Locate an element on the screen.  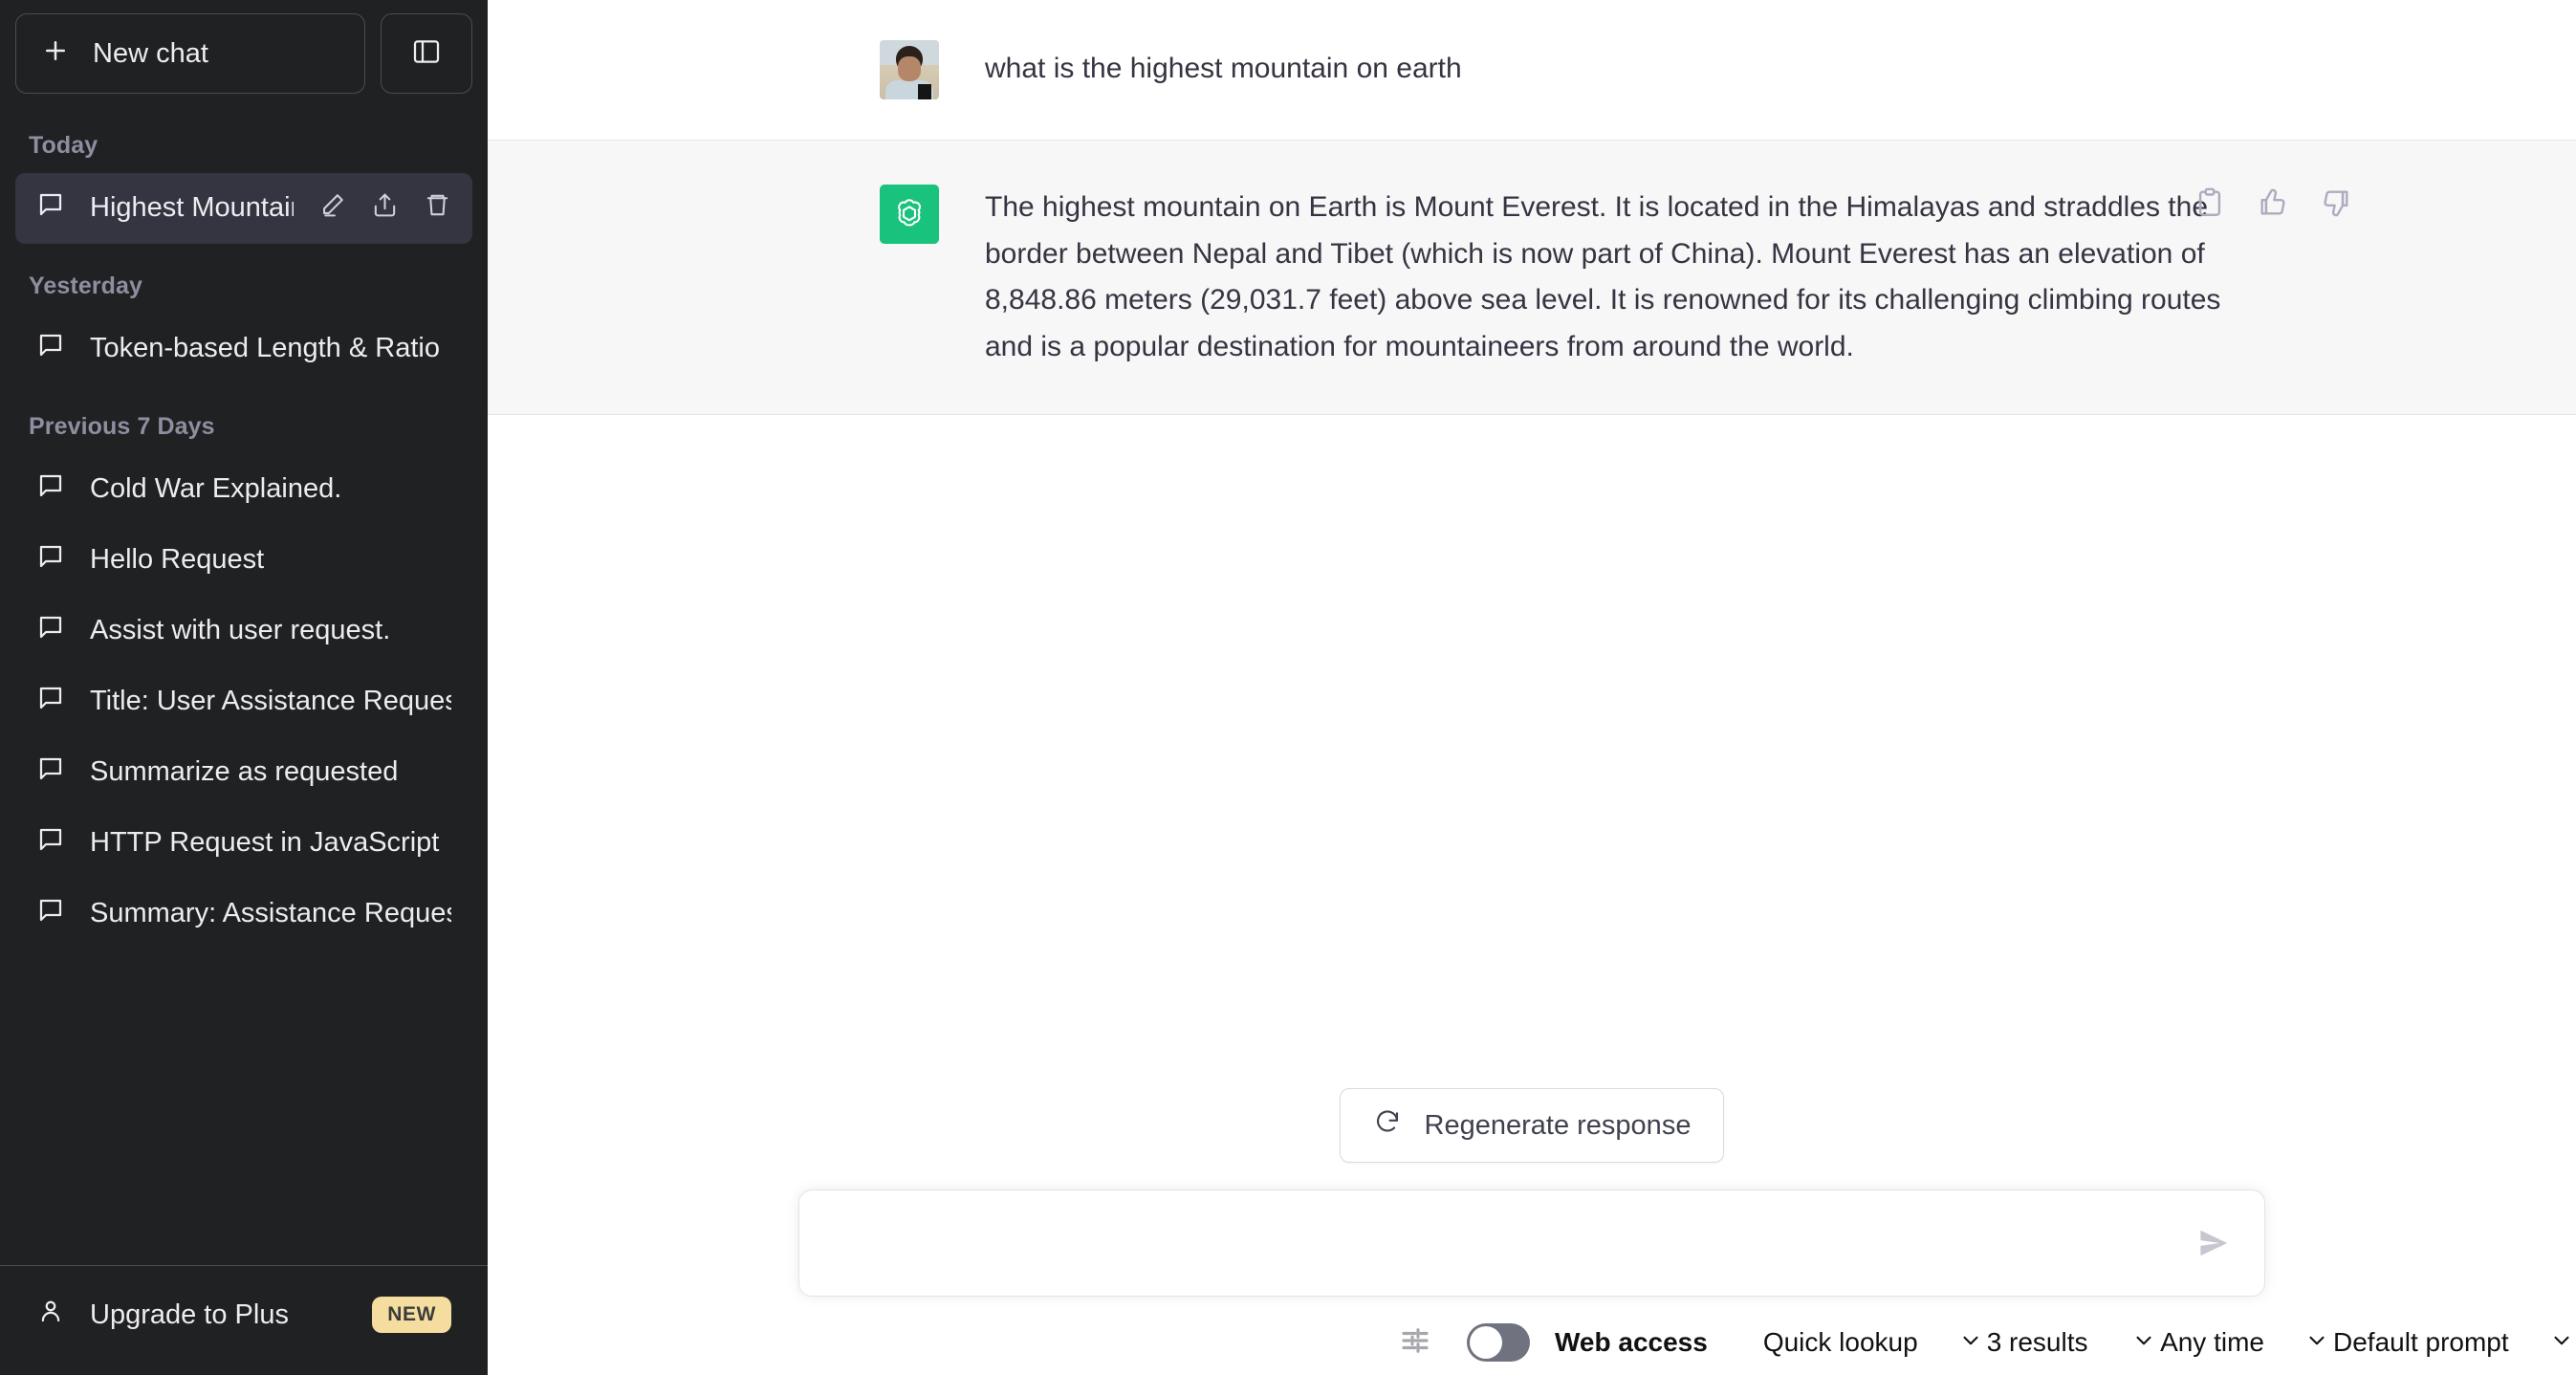
conversation-item-assist-user: Assist with user request. is located at coordinates (243, 631).